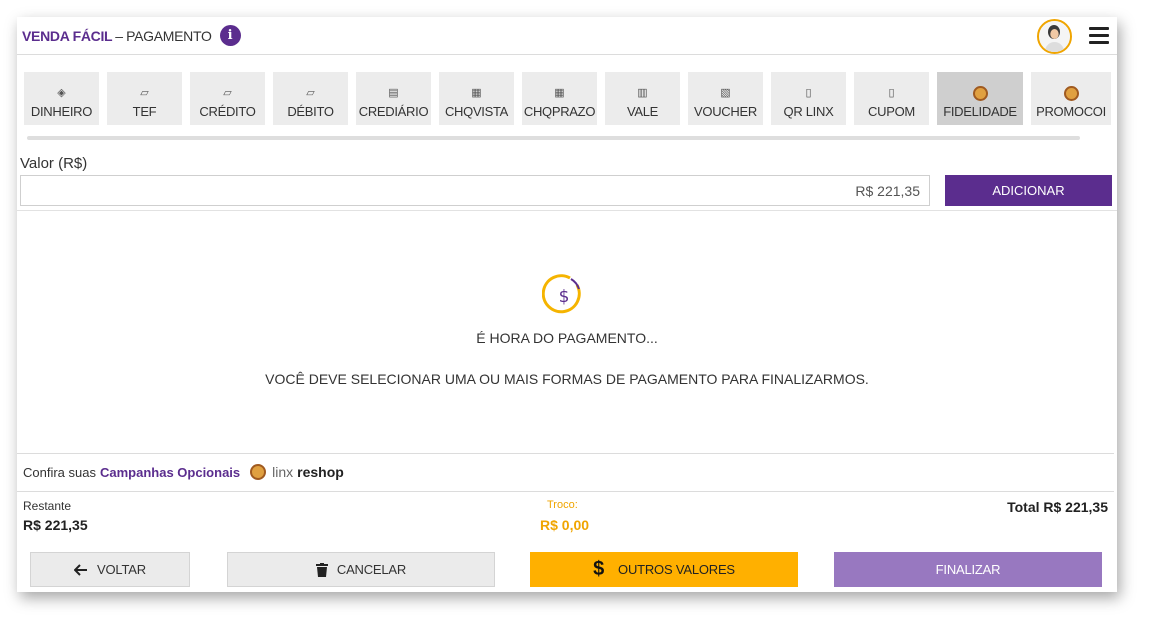 This screenshot has width=1165, height=640. I want to click on method-fidelidade: FIDELIDADE, so click(980, 98).